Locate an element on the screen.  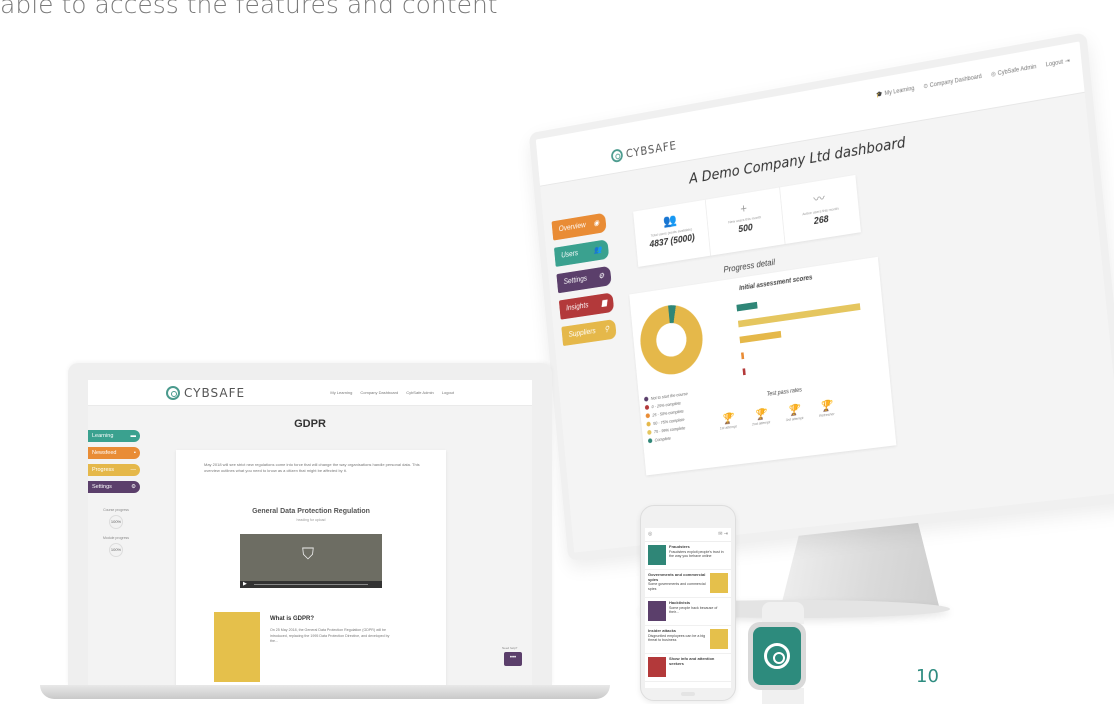
nav-cybsafe-admin: CybSafe Admin is located at coordinates (420, 392).